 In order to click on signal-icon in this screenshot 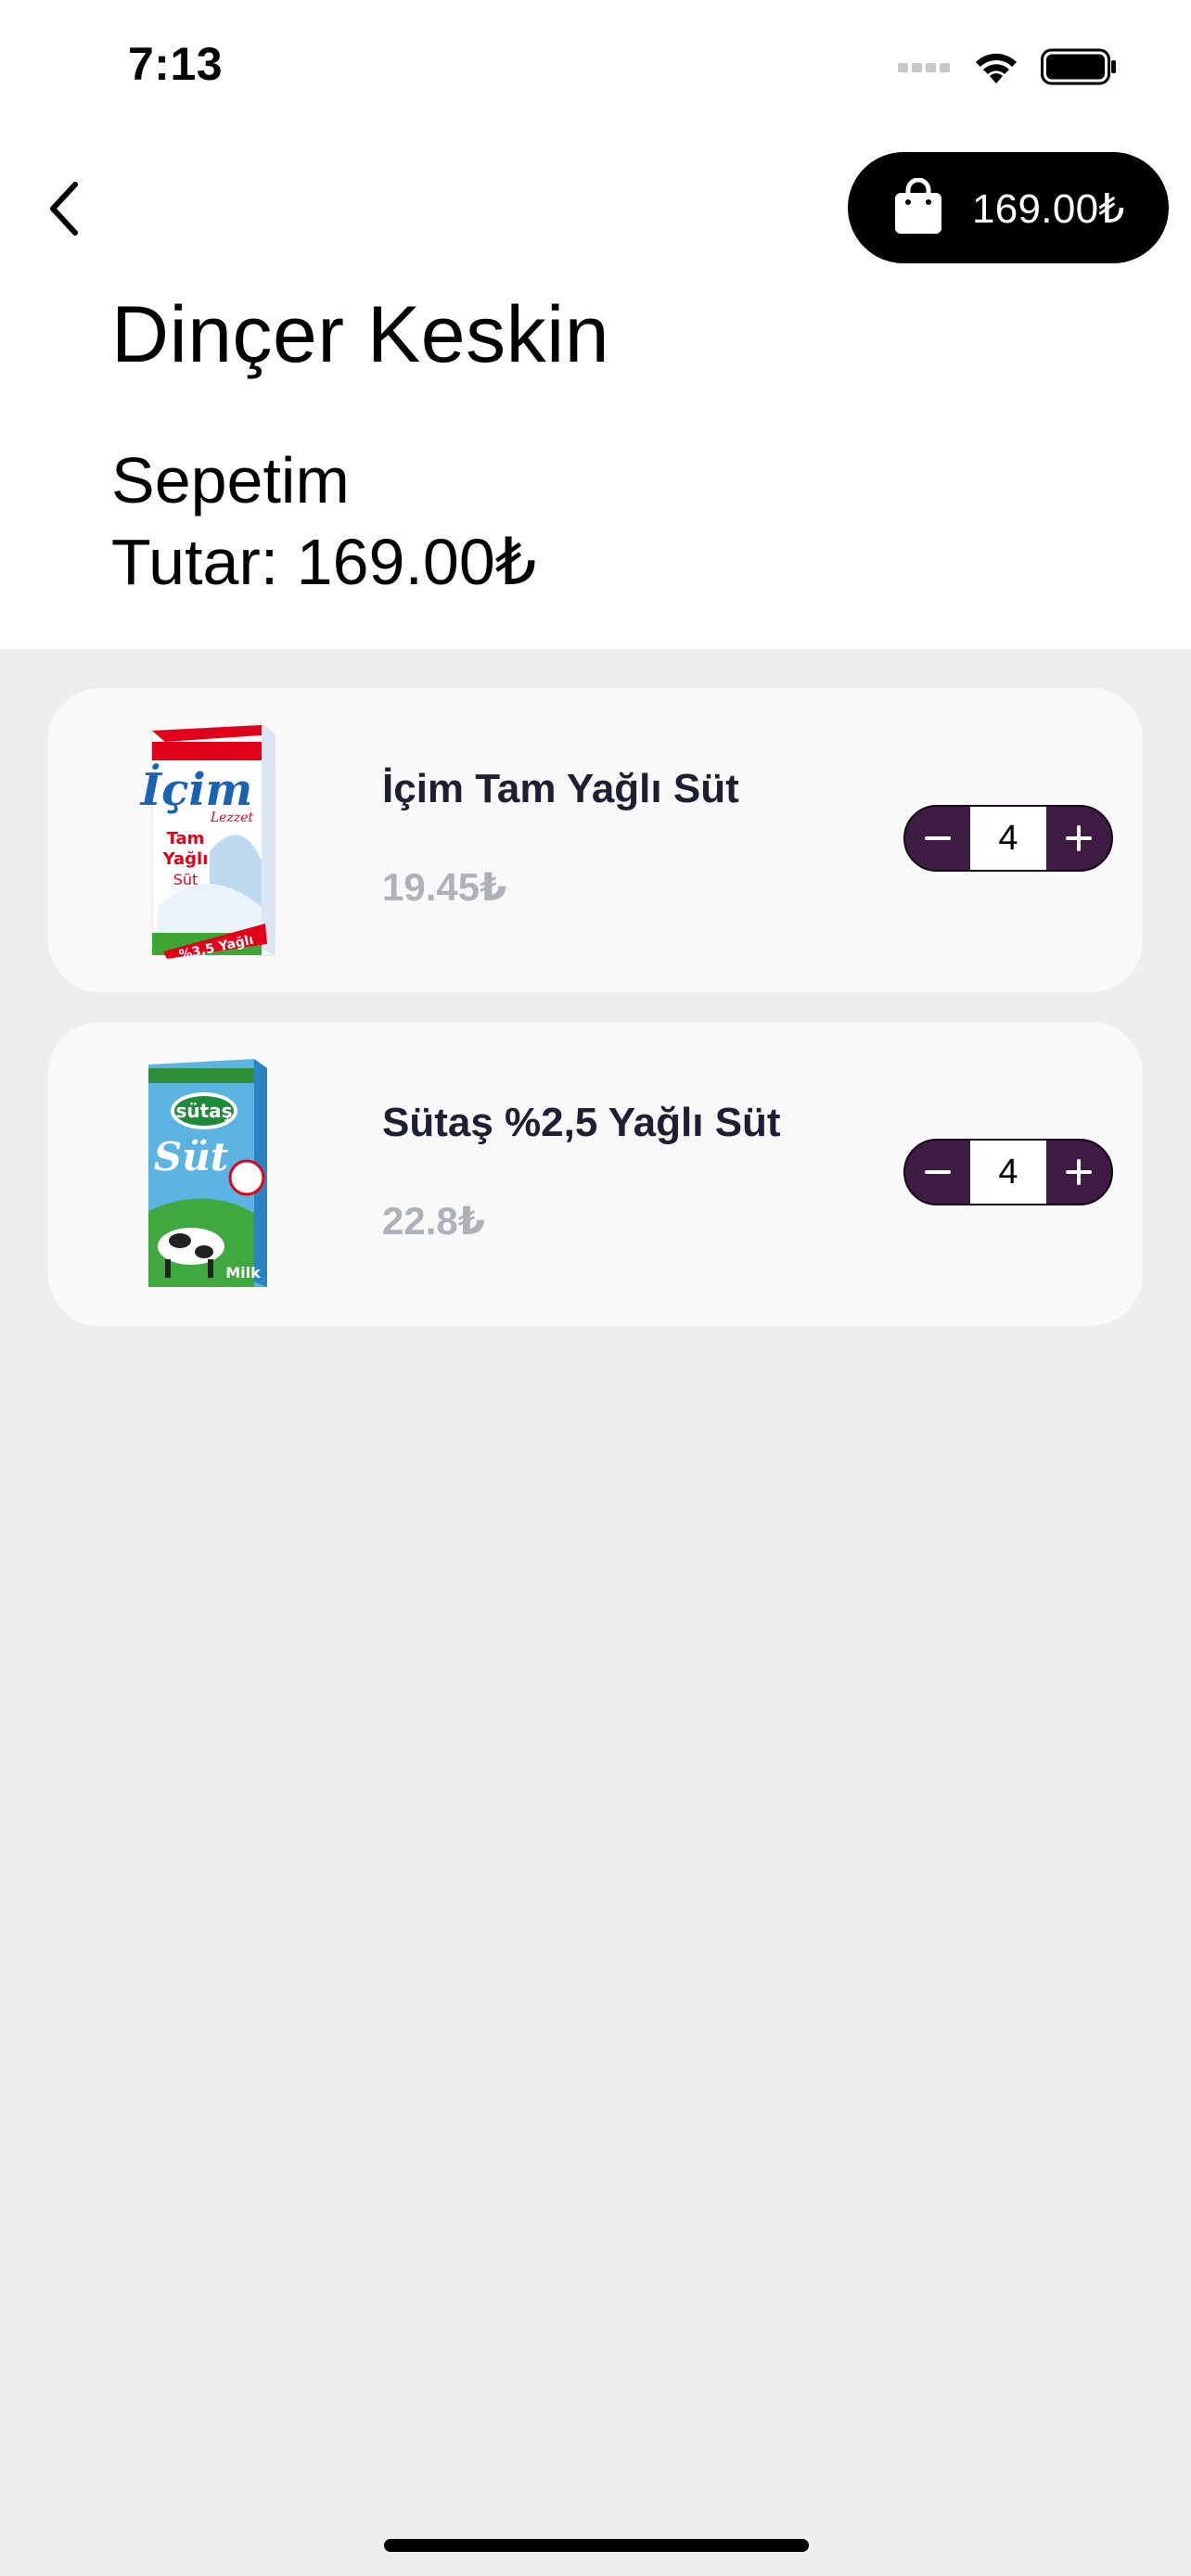, I will do `click(924, 67)`.